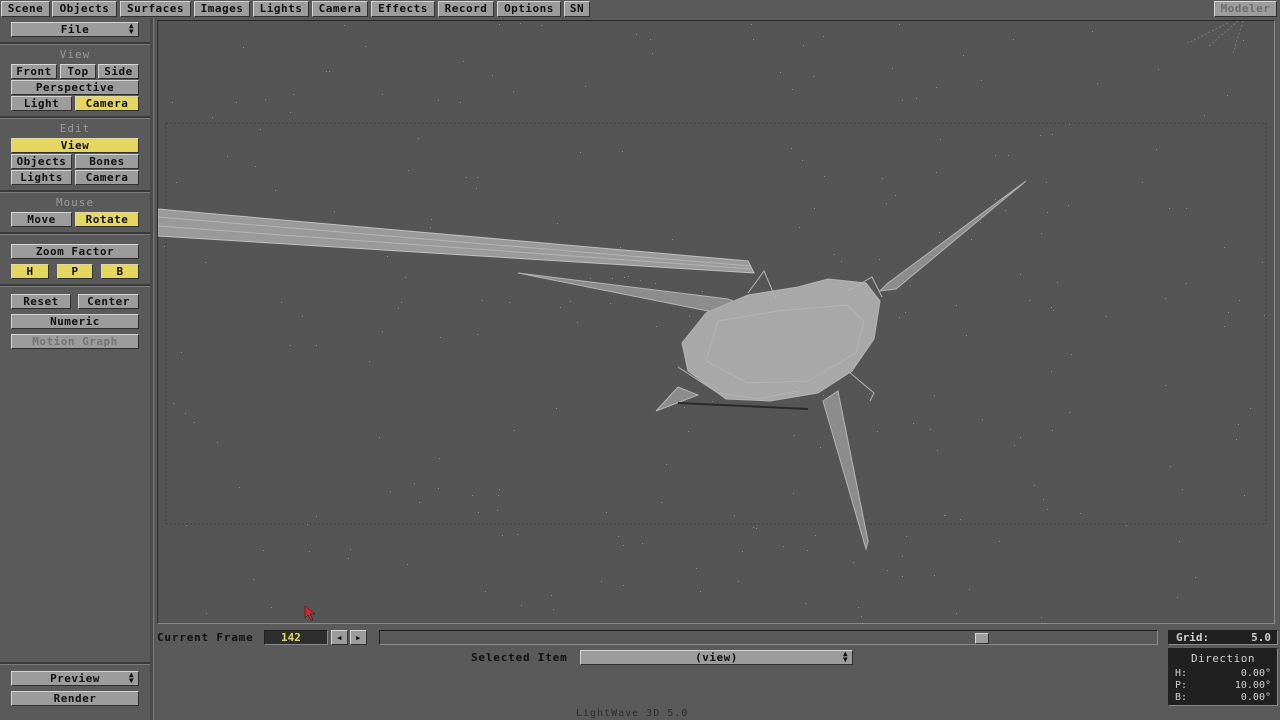 This screenshot has width=1280, height=720. Describe the element at coordinates (41, 177) in the screenshot. I see `edit-lights-button: Lights` at that location.